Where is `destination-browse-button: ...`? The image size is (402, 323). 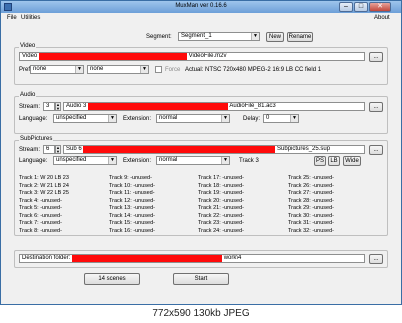 destination-browse-button: ... is located at coordinates (376, 259).